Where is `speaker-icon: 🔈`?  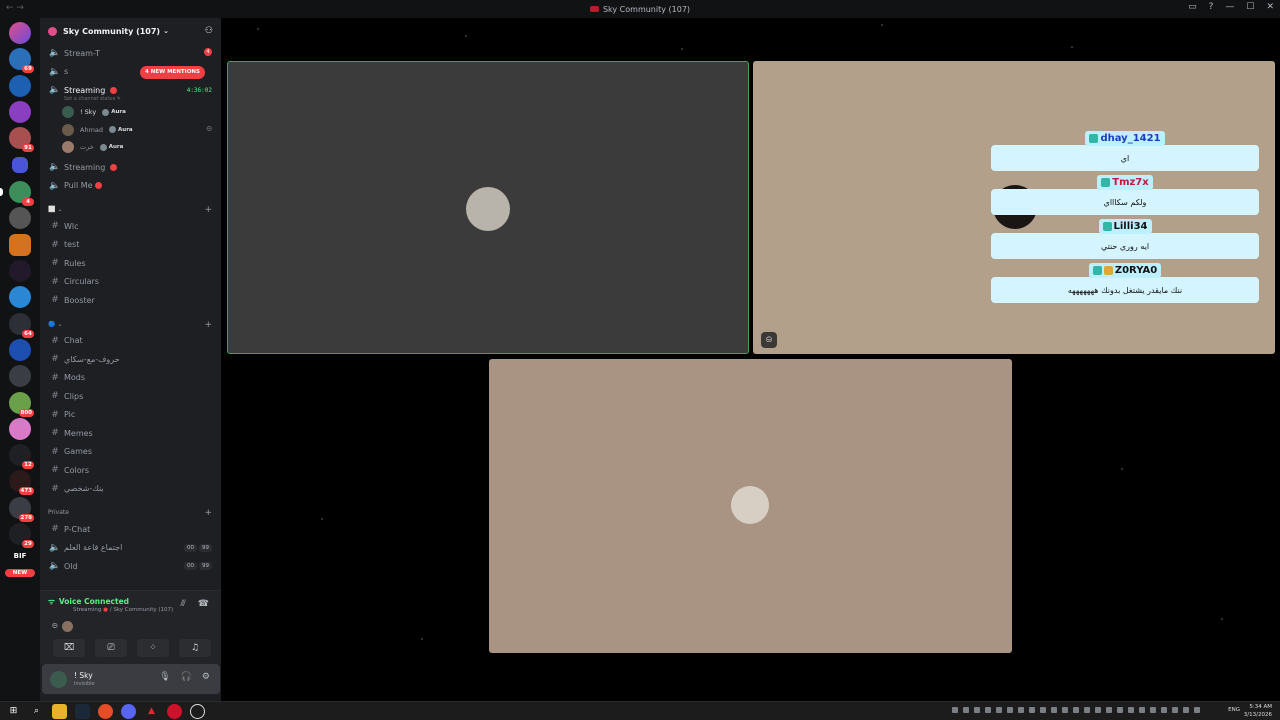
speaker-icon: 🔈 is located at coordinates (55, 53).